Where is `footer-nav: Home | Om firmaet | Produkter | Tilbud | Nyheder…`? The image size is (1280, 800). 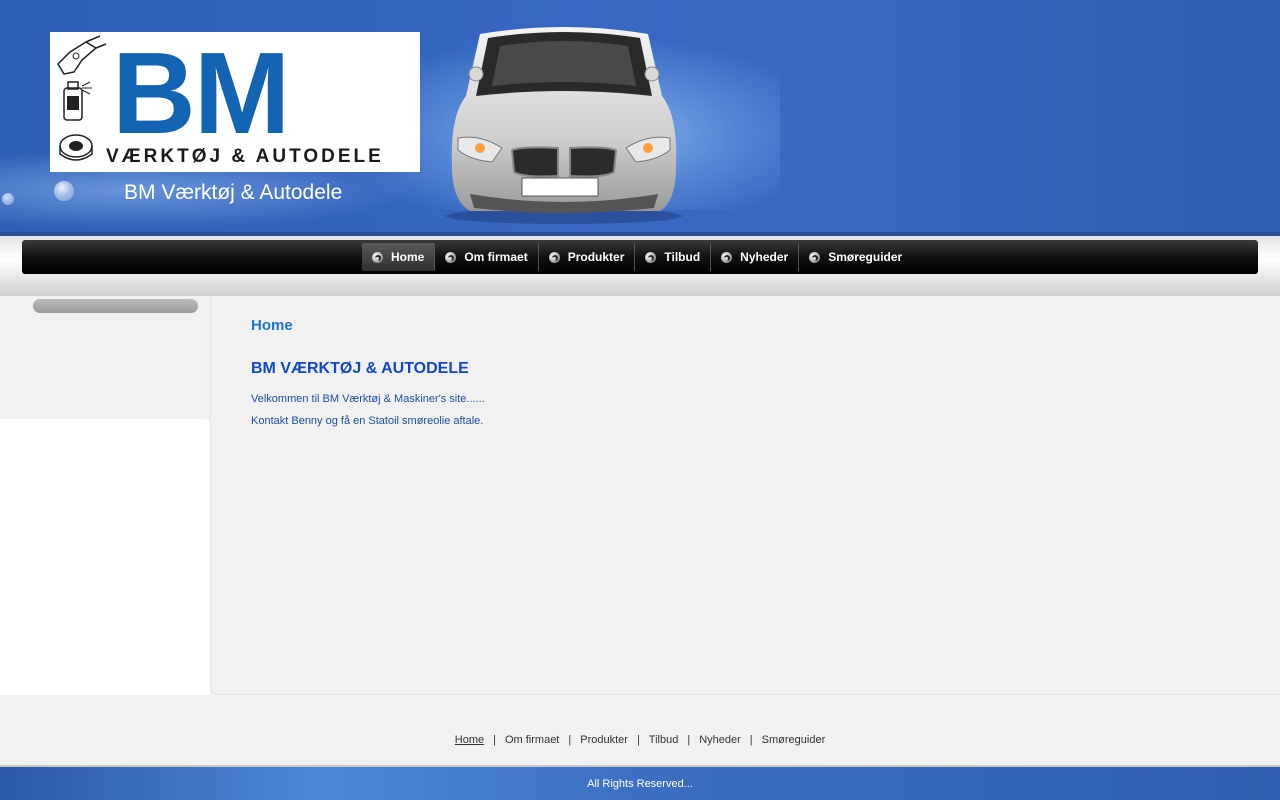
footer-nav: Home | Om firmaet | Produkter | Tilbud | Nyheder… is located at coordinates (640, 740).